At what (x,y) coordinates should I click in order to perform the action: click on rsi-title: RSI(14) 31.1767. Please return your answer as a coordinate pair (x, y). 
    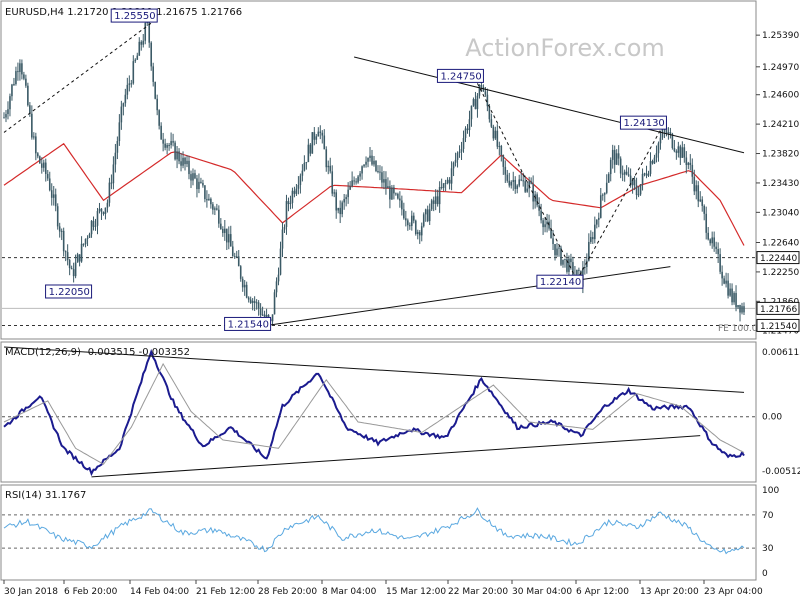
    Looking at the image, I should click on (45, 495).